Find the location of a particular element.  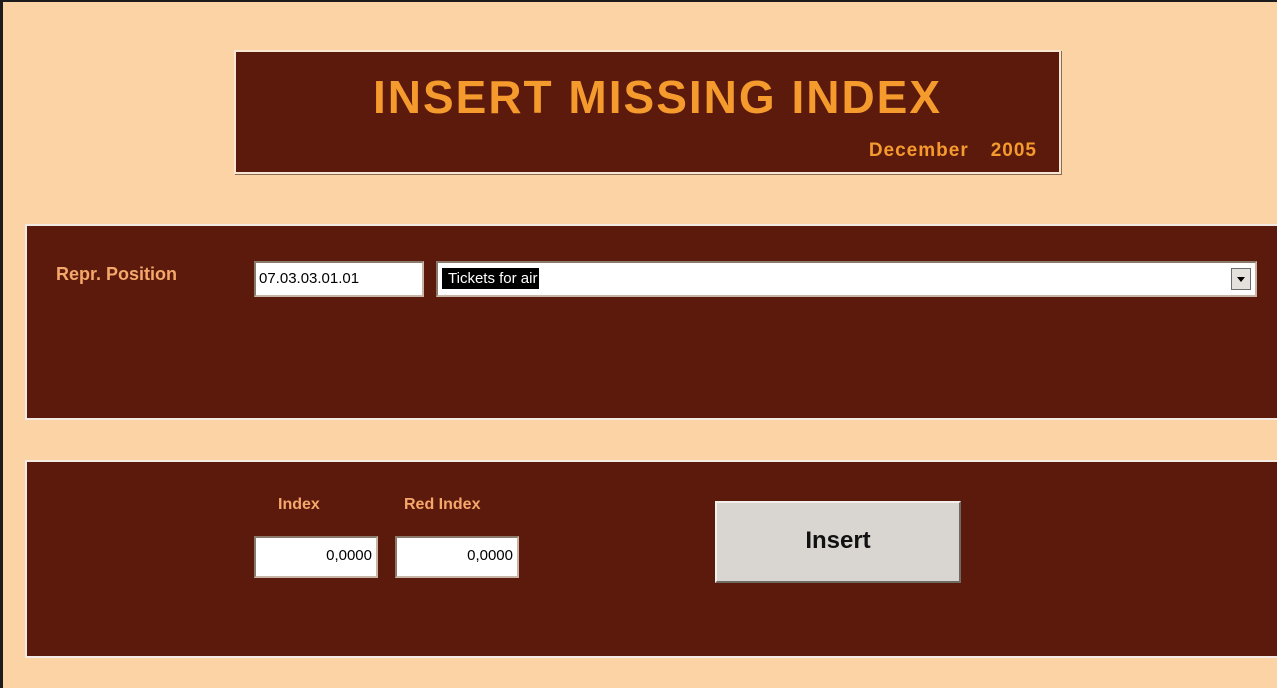

index-label: Index is located at coordinates (299, 504).